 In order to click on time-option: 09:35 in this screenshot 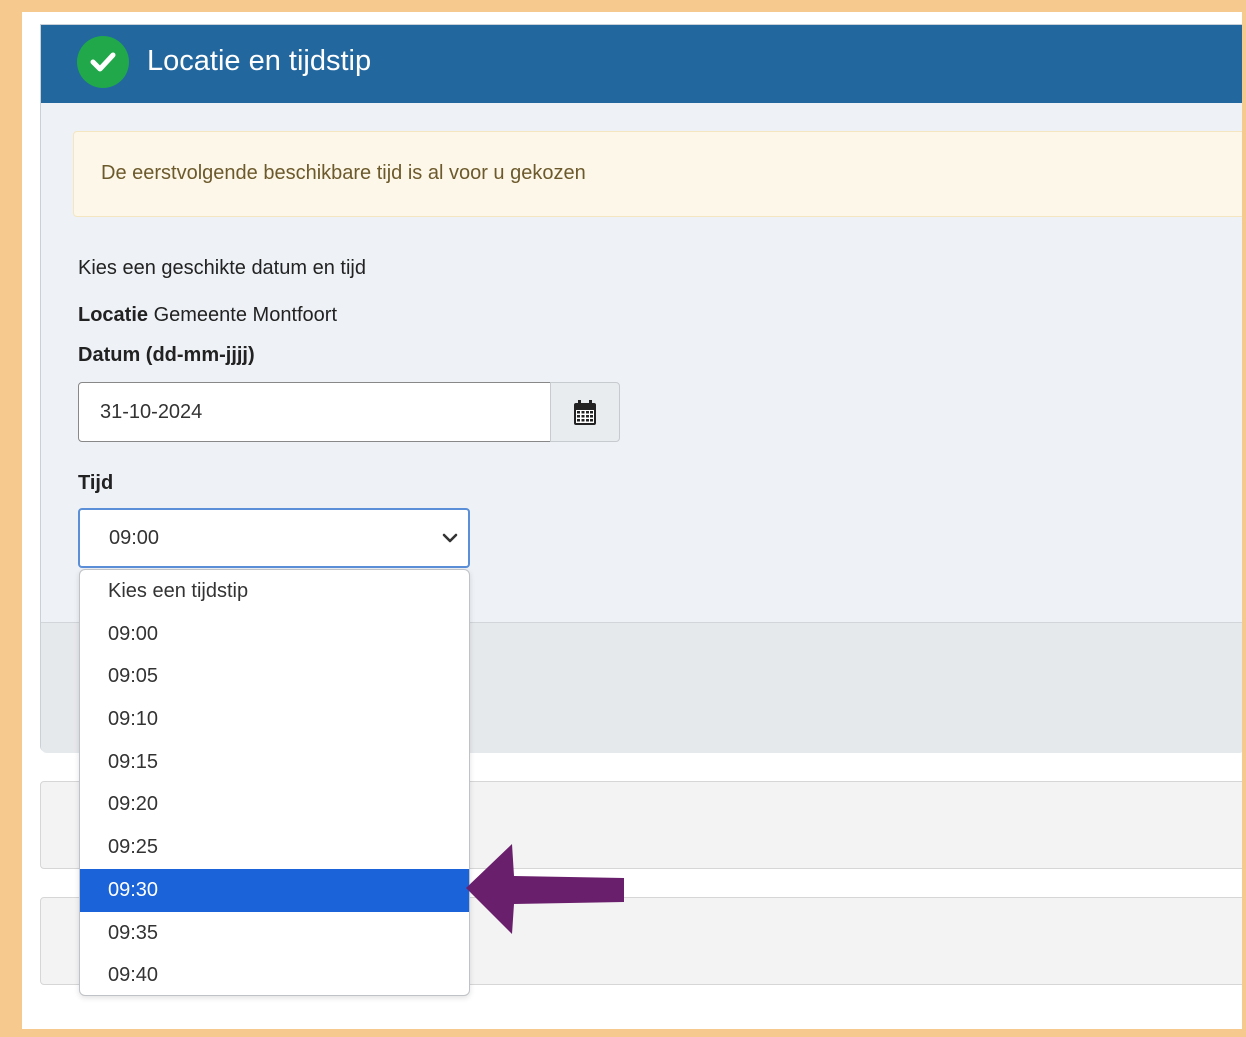, I will do `click(274, 933)`.